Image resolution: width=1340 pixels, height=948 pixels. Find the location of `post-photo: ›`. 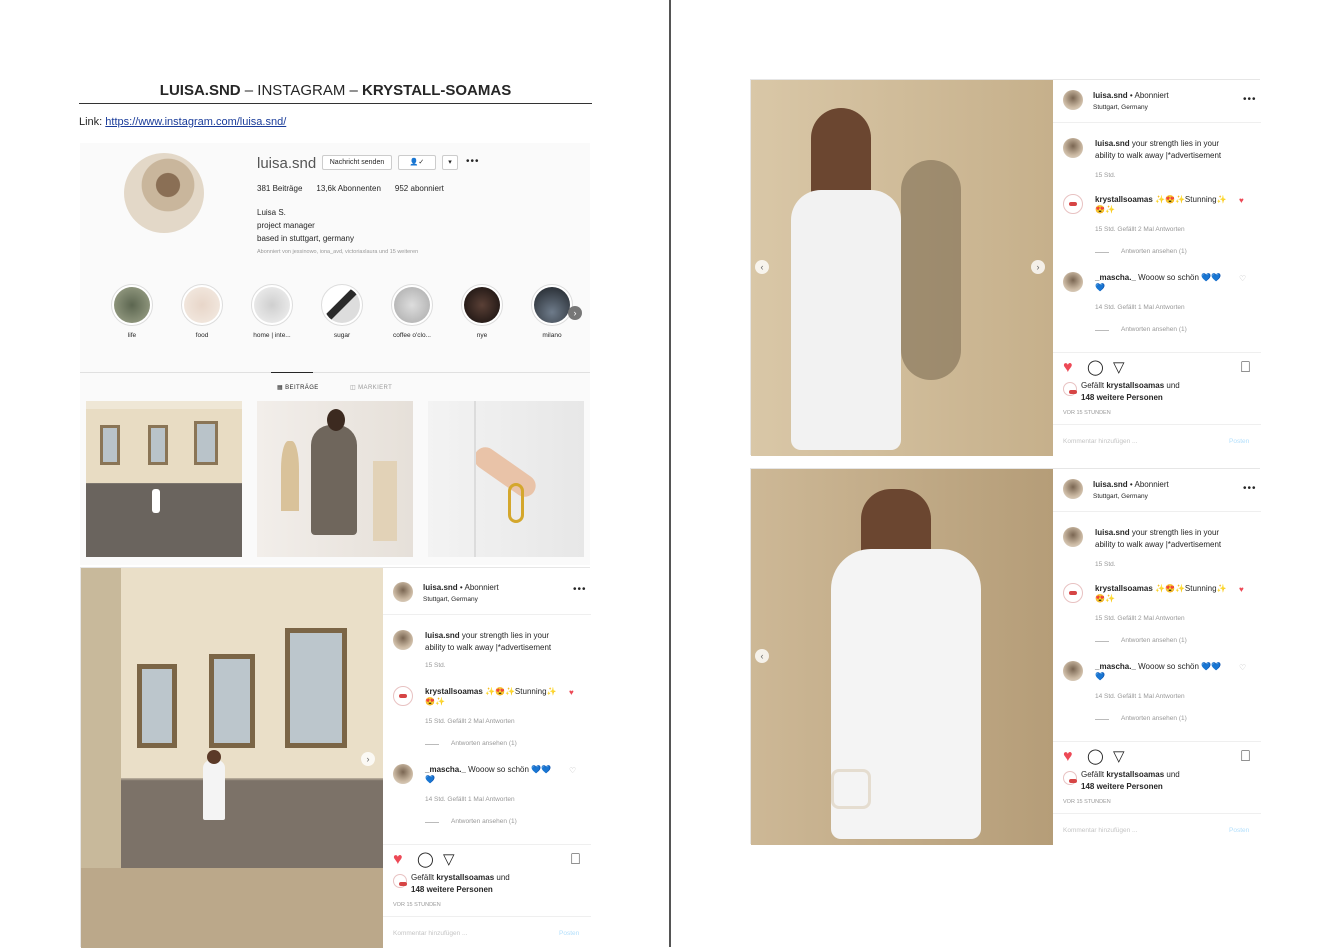

post-photo: › is located at coordinates (232, 758).